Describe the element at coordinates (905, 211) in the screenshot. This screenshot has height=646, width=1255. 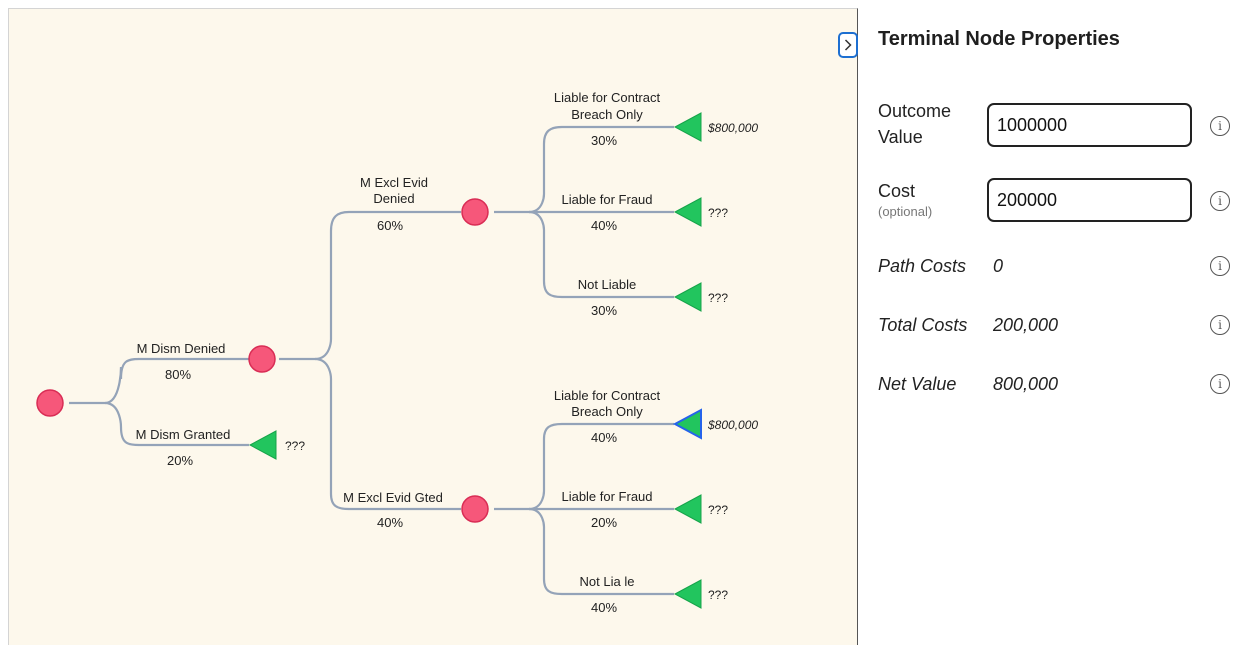
I see `cost-optional-note: (optional)` at that location.